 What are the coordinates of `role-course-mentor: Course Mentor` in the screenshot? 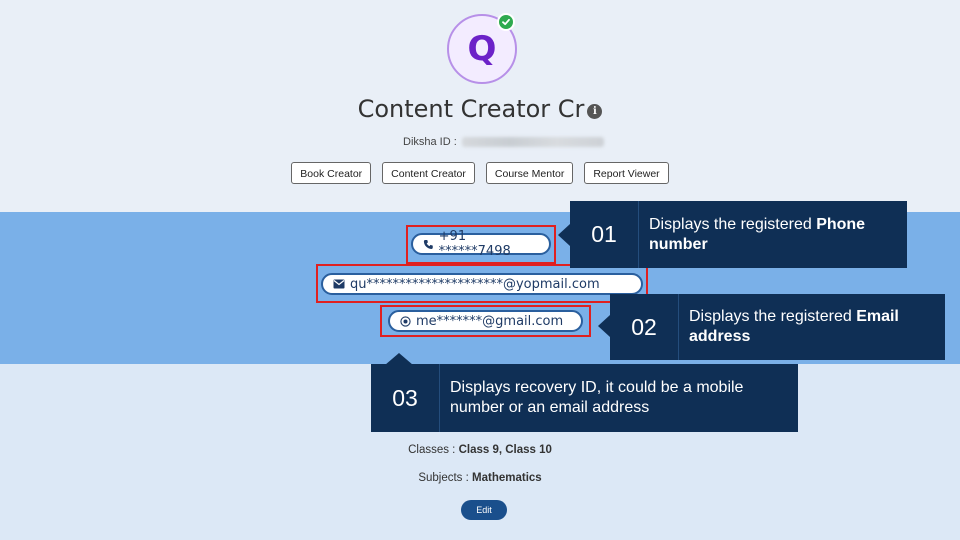 It's located at (529, 173).